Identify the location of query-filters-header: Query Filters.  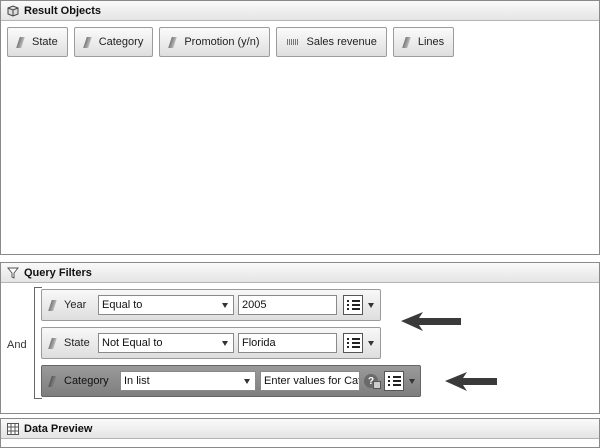
(300, 273).